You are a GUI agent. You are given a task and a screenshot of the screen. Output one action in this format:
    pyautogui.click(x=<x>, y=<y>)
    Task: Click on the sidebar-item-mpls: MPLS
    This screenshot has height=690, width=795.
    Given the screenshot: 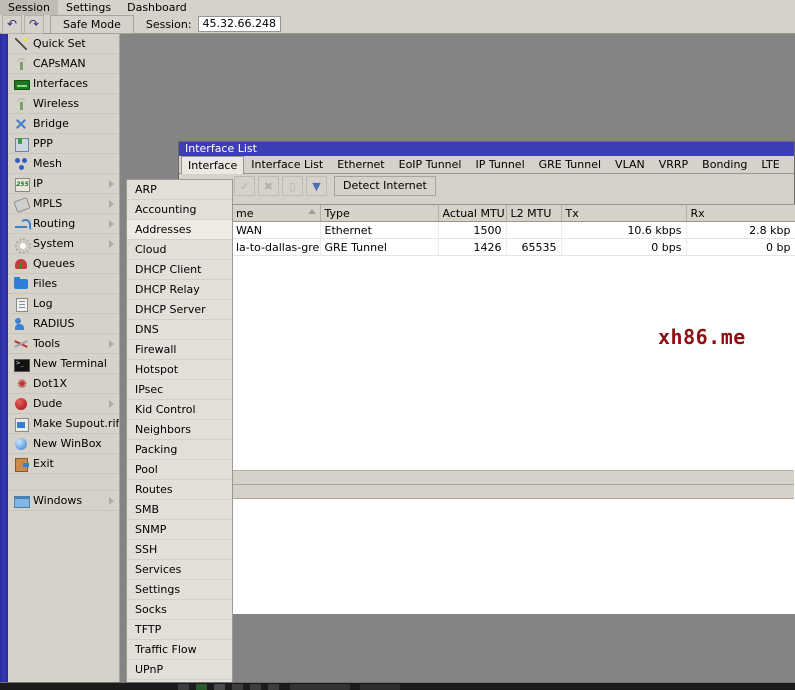 What is the action you would take?
    pyautogui.click(x=63, y=204)
    